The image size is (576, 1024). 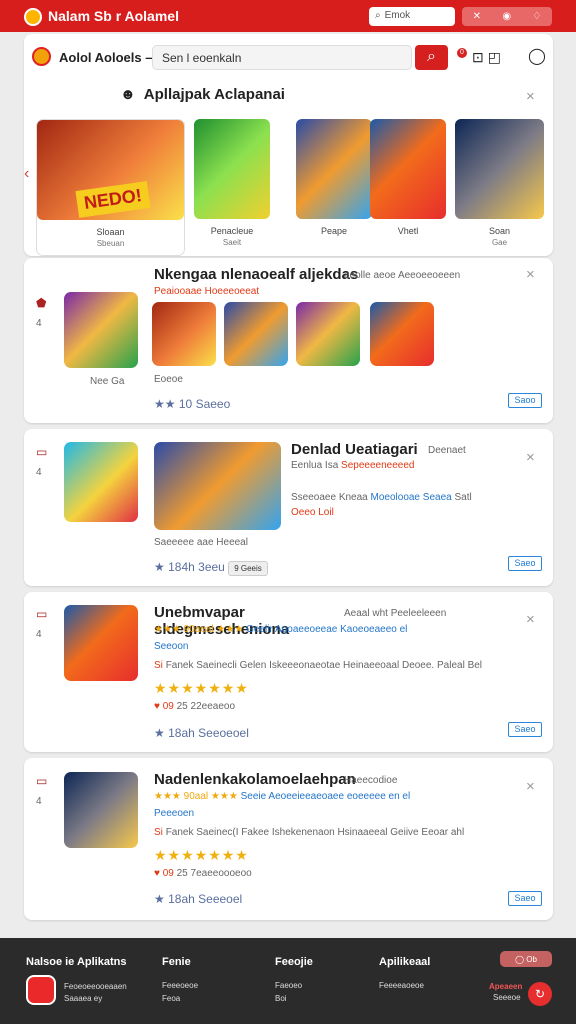 I want to click on featured-heading: ☻ Apllajpak Aclapanai, so click(x=202, y=94).